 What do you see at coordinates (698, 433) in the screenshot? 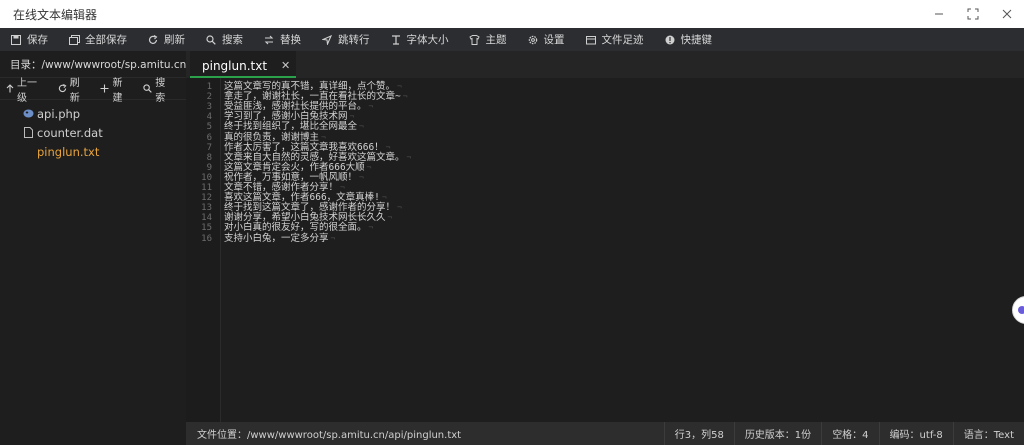
I see `cursor-position: 行3，列58` at bounding box center [698, 433].